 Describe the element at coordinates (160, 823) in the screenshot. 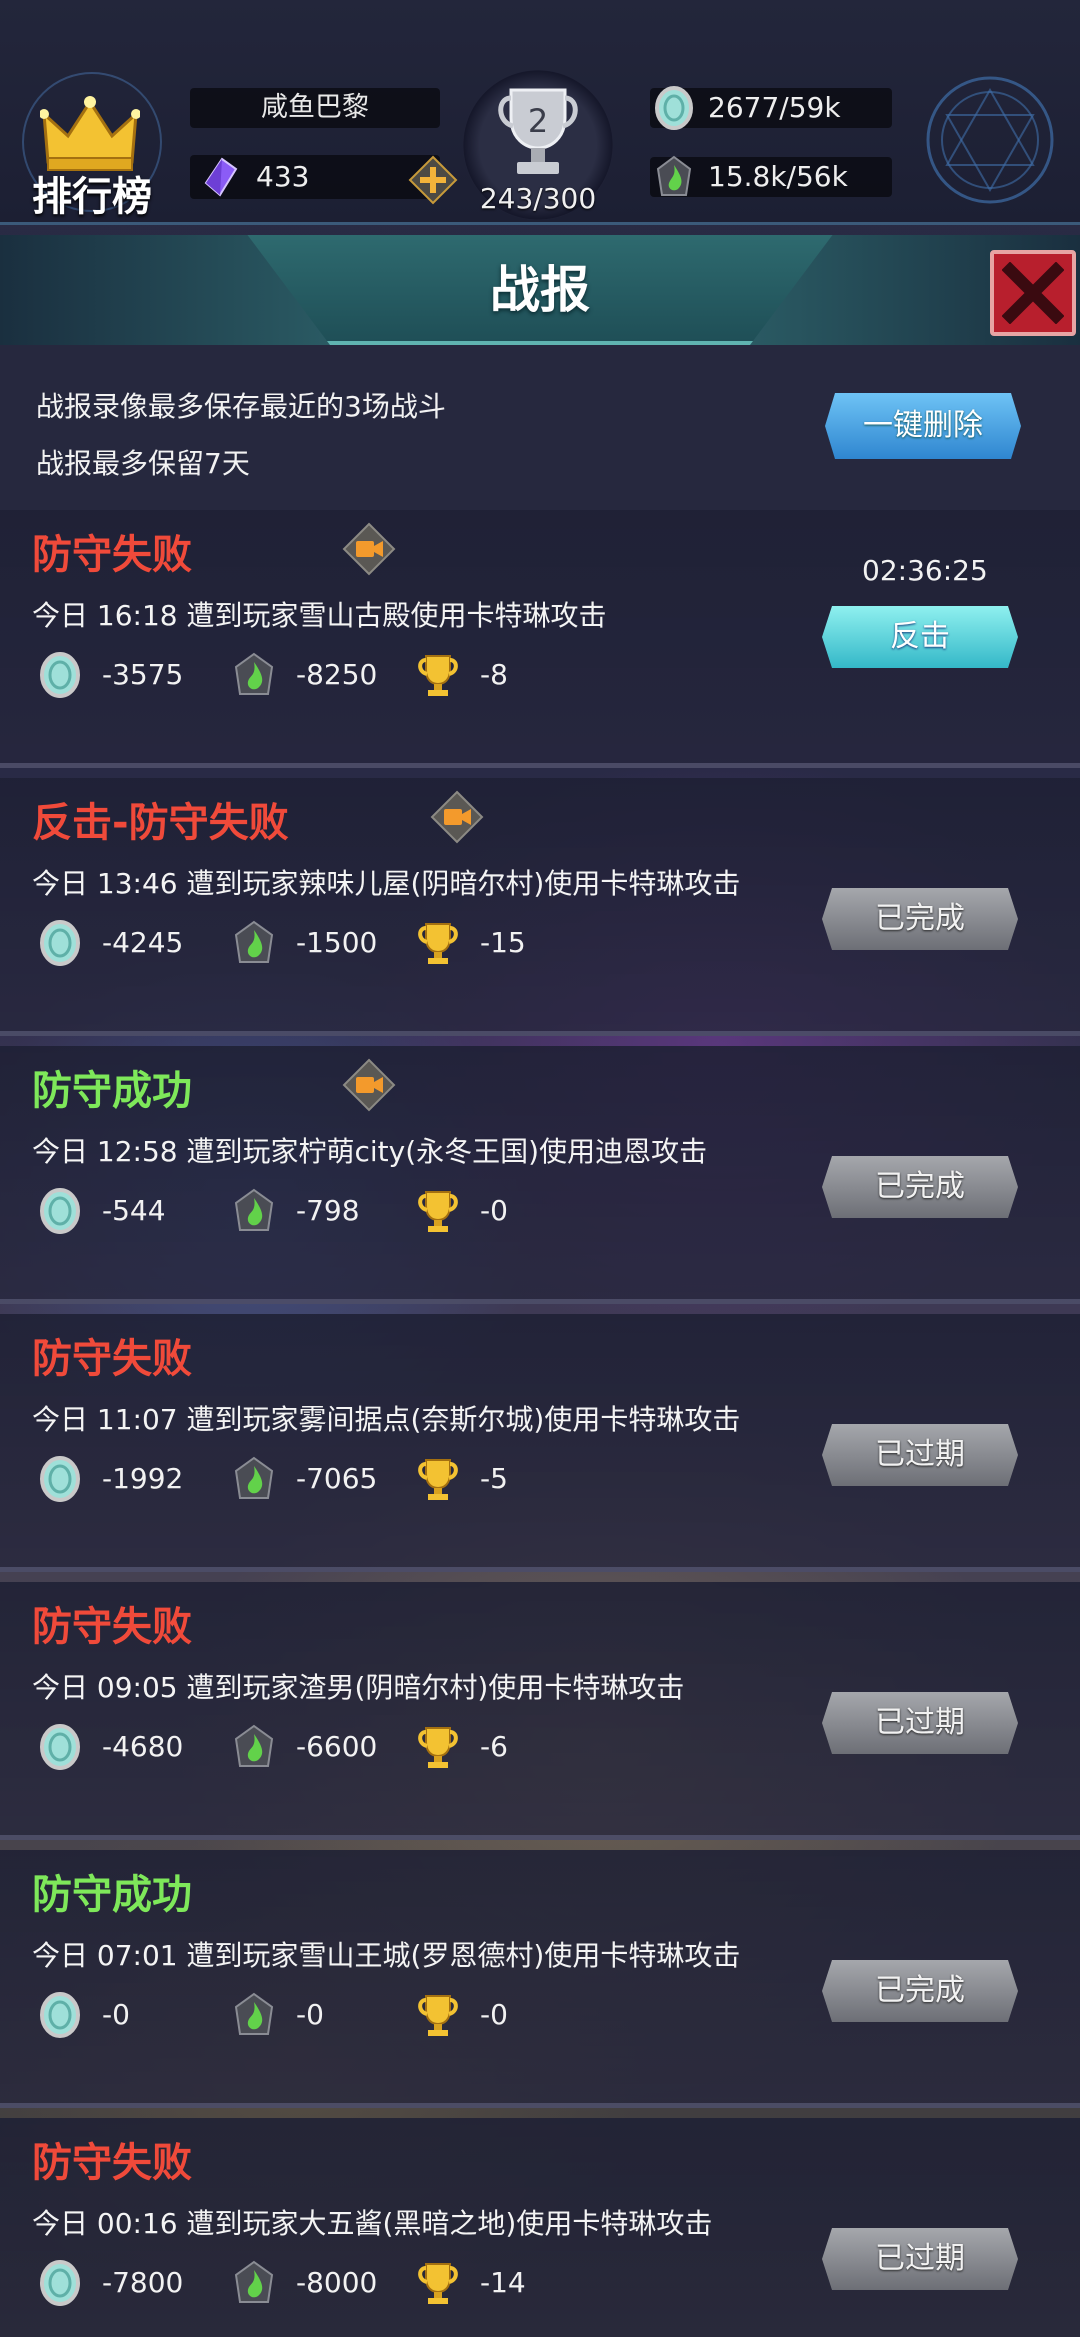

I see `record-result-title: 反击-防守失败` at that location.